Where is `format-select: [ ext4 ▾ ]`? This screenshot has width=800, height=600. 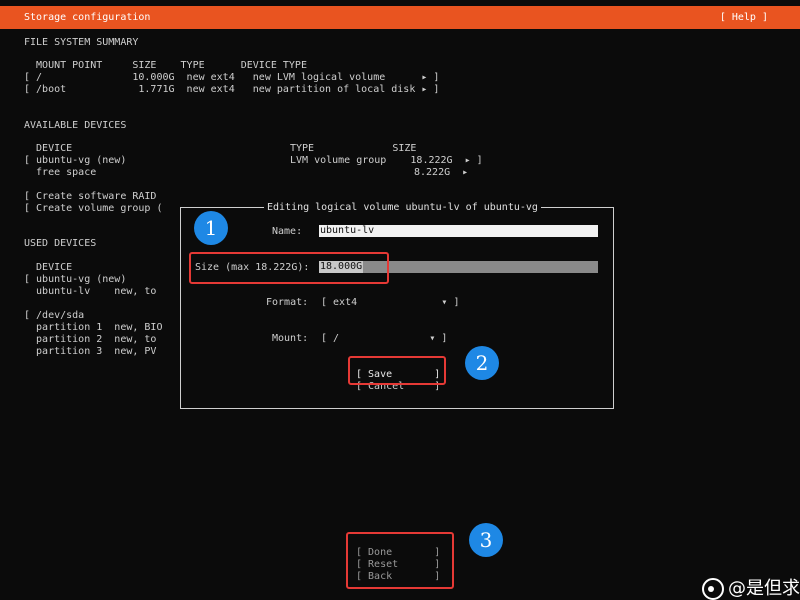
format-select: [ ext4 ▾ ] is located at coordinates (390, 303).